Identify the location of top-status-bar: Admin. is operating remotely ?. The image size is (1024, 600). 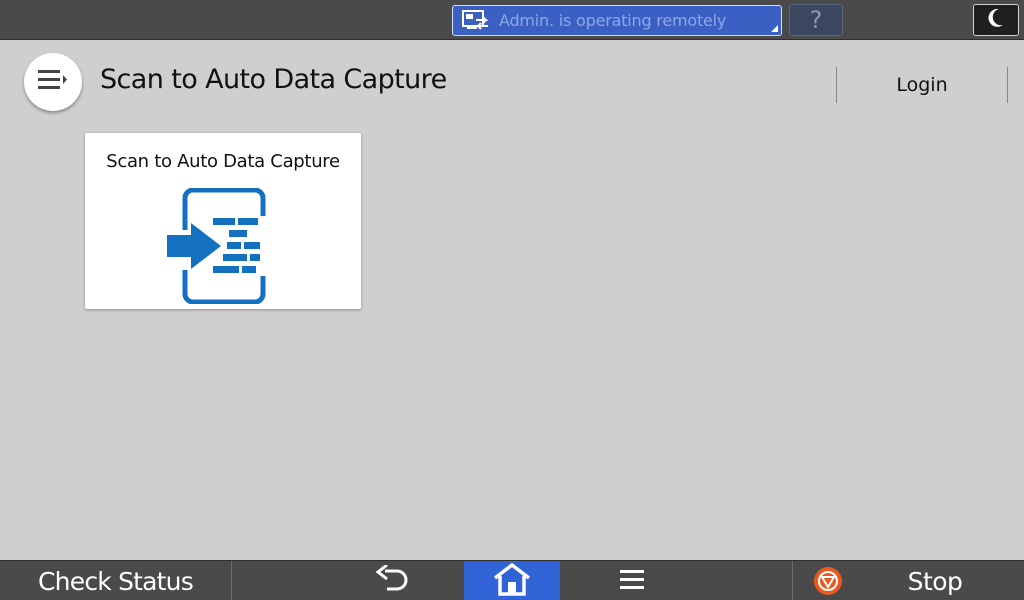
(512, 20).